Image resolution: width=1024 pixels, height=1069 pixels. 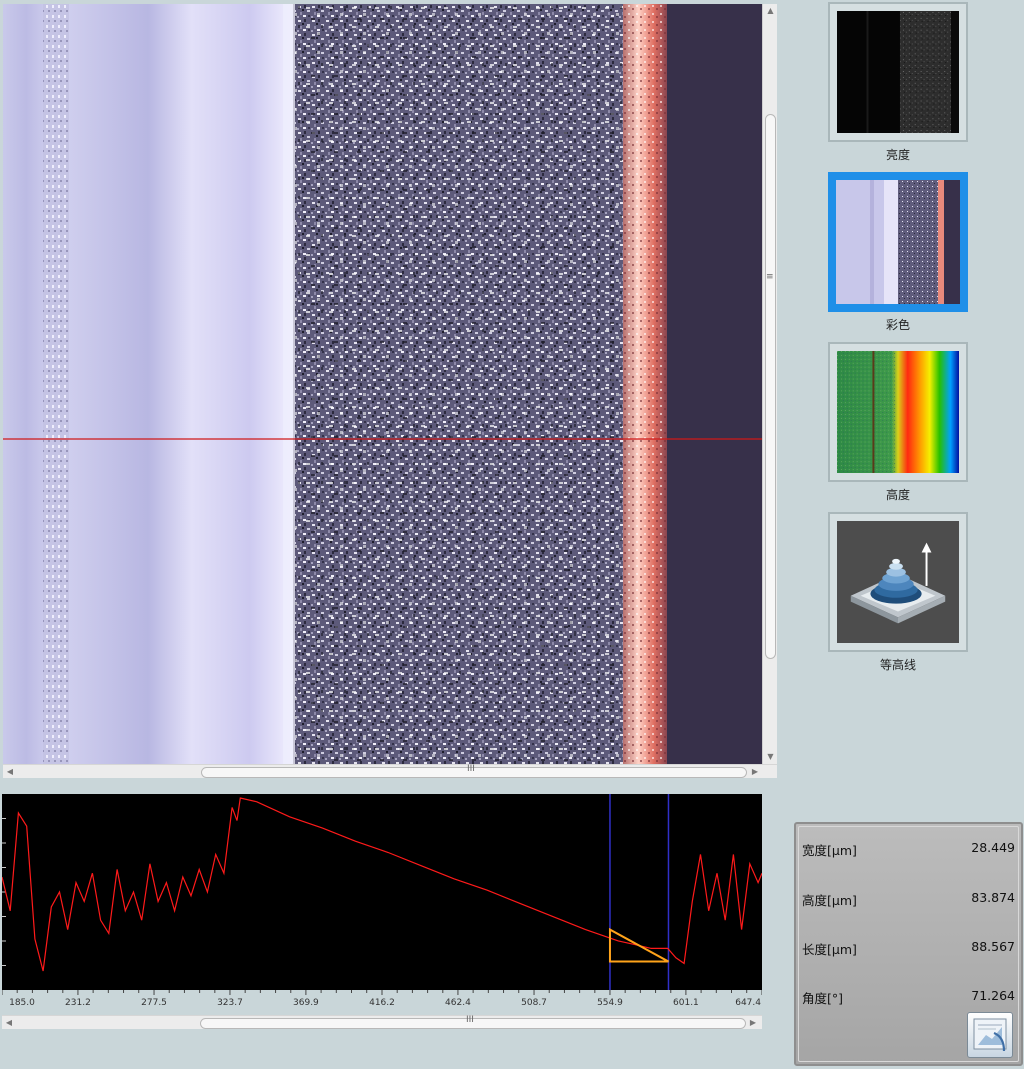 What do you see at coordinates (829, 850) in the screenshot?
I see `measurement-label: 宽度[μm]` at bounding box center [829, 850].